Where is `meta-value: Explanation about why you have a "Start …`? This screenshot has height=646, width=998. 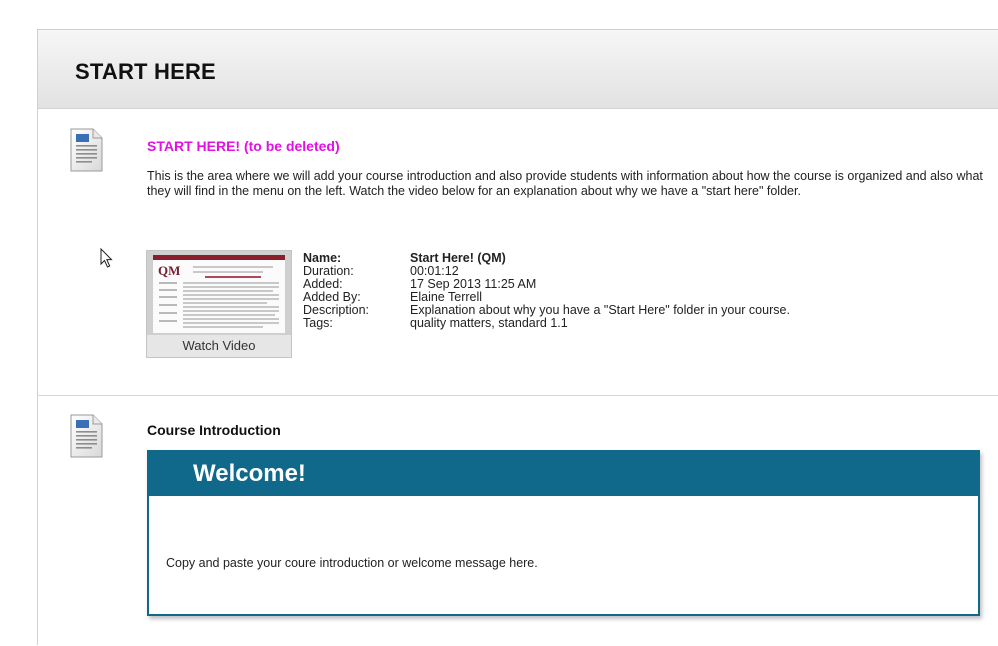 meta-value: Explanation about why you have a "Start … is located at coordinates (600, 309).